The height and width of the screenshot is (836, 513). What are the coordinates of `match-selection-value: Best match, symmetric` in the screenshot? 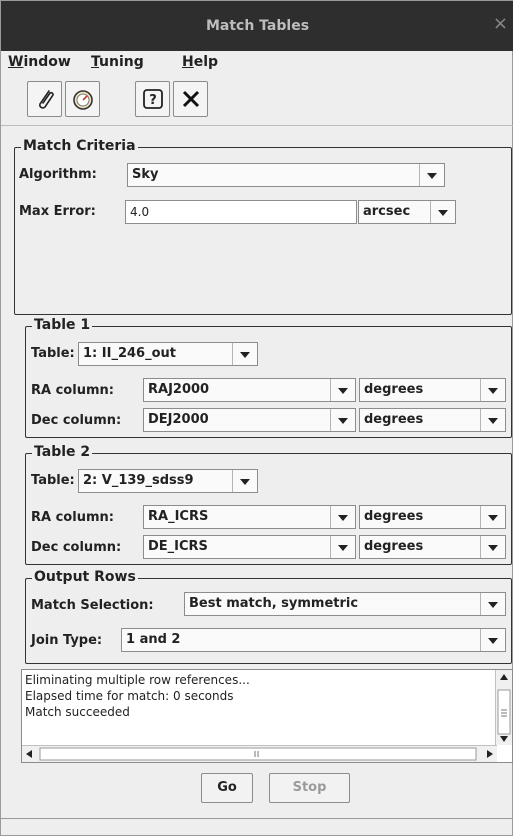 It's located at (274, 603).